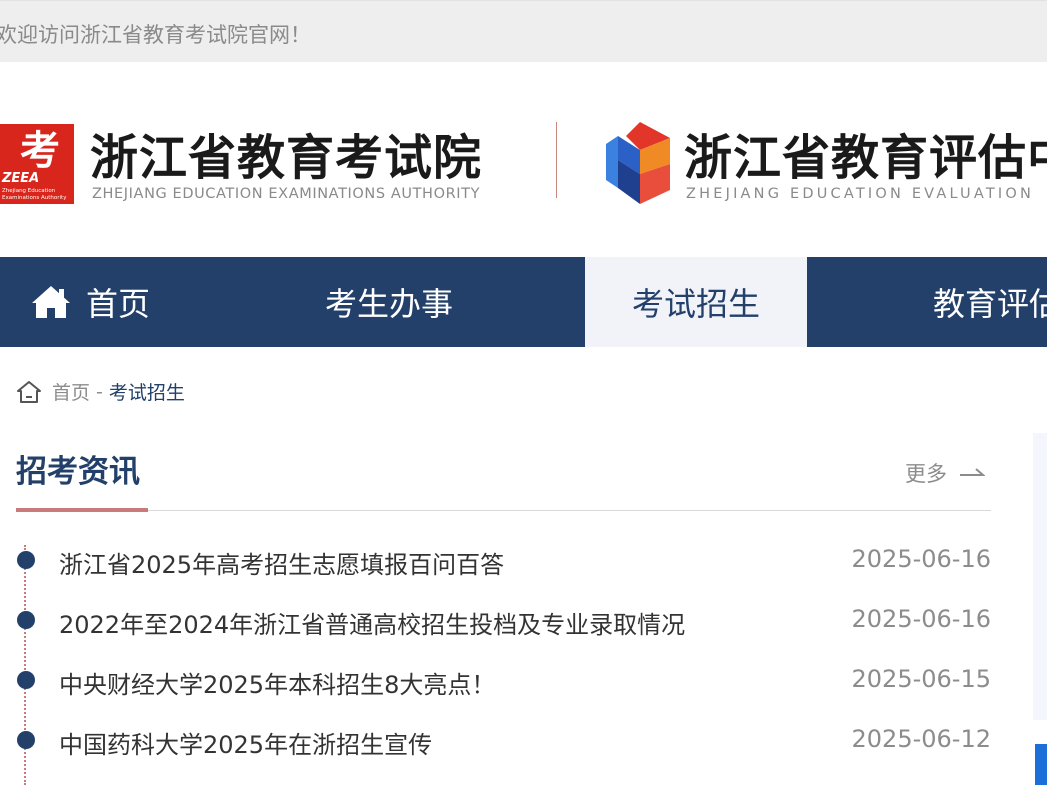  I want to click on zeea-logo-sub1: Zhejiang Education, so click(29, 191).